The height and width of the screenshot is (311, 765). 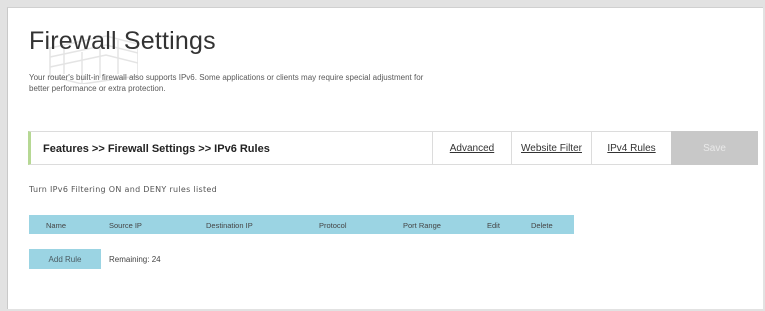 I want to click on column-port-range: Port Range, so click(x=422, y=225).